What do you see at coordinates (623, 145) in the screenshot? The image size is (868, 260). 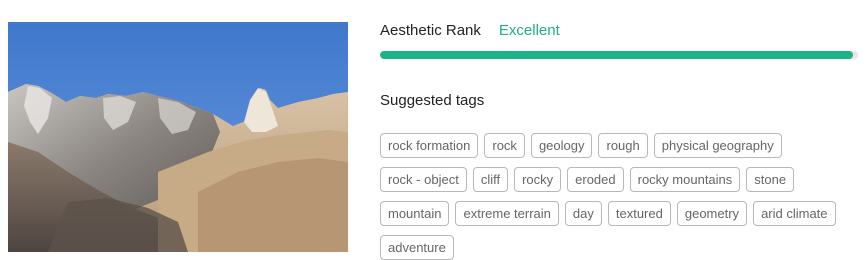 I see `tag-chip: rough` at bounding box center [623, 145].